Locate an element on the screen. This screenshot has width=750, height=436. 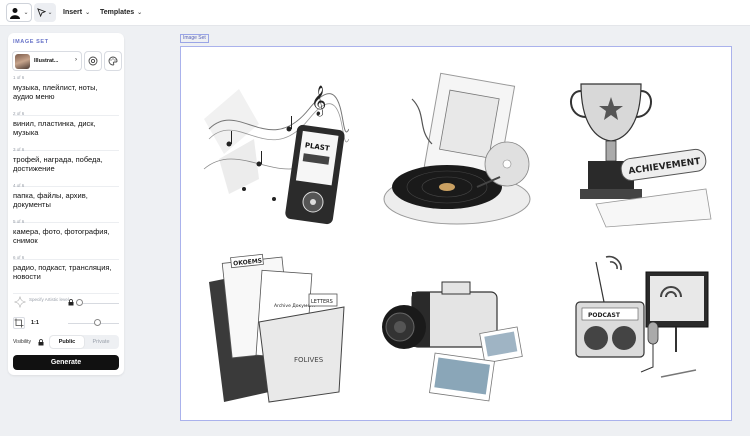
music-player-image: 𝄞 PLAST is located at coordinates (276, 155).